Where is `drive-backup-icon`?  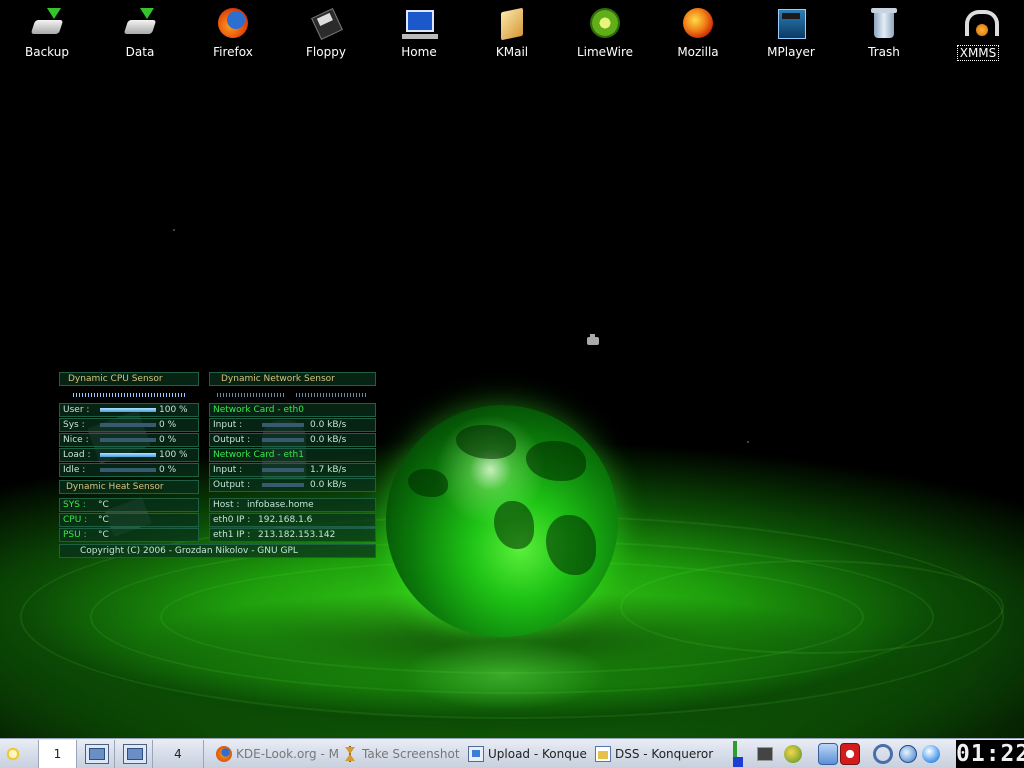 drive-backup-icon is located at coordinates (47, 24).